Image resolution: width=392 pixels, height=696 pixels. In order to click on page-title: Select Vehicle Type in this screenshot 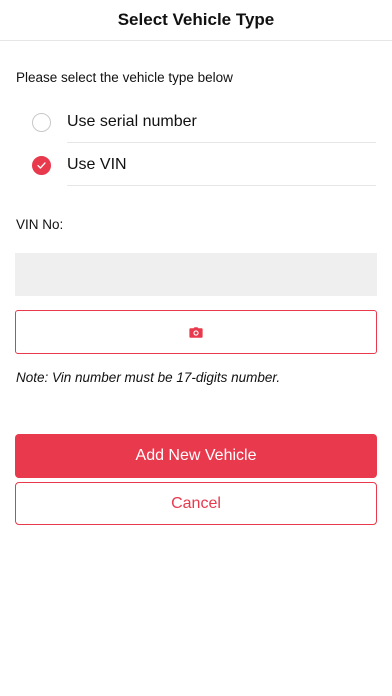, I will do `click(196, 19)`.